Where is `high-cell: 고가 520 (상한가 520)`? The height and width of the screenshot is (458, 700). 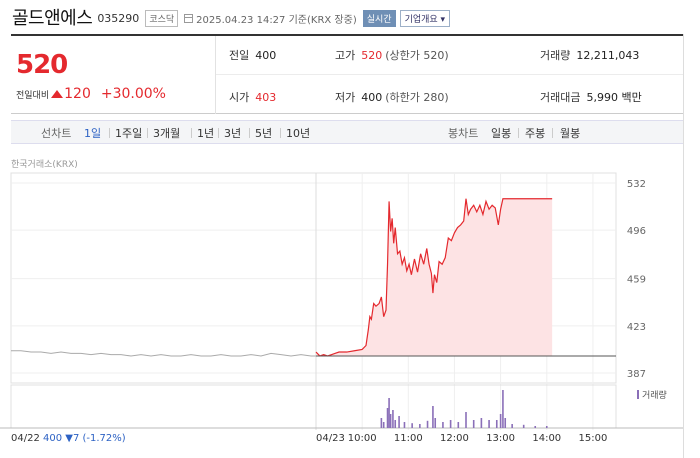
high-cell: 고가 520 (상한가 520) is located at coordinates (392, 55).